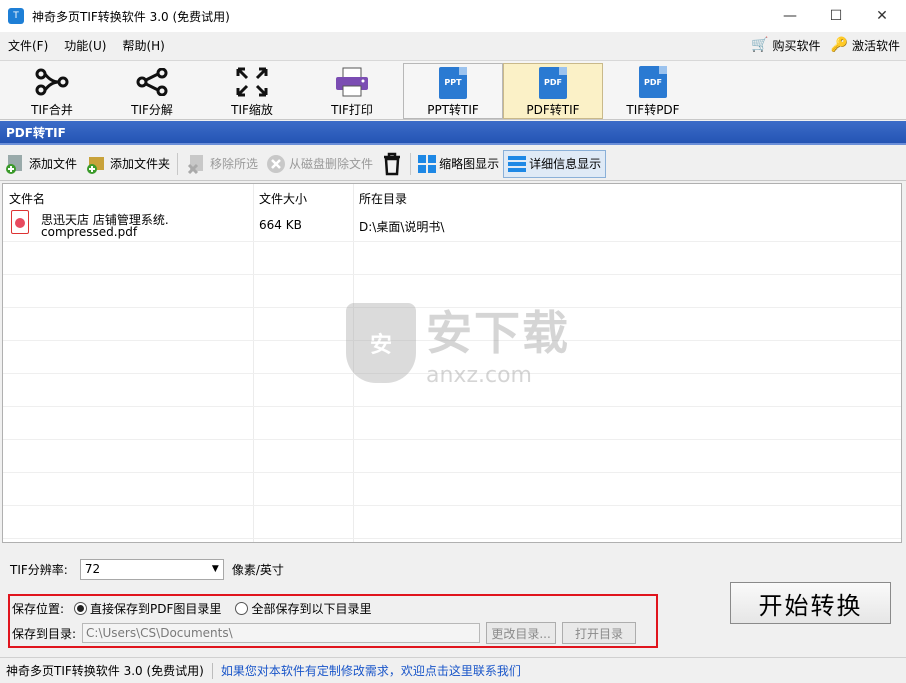  Describe the element at coordinates (105, 671) in the screenshot. I see `status-text: 神奇多页TIF转换软件 3.0 (免费试用)` at that location.